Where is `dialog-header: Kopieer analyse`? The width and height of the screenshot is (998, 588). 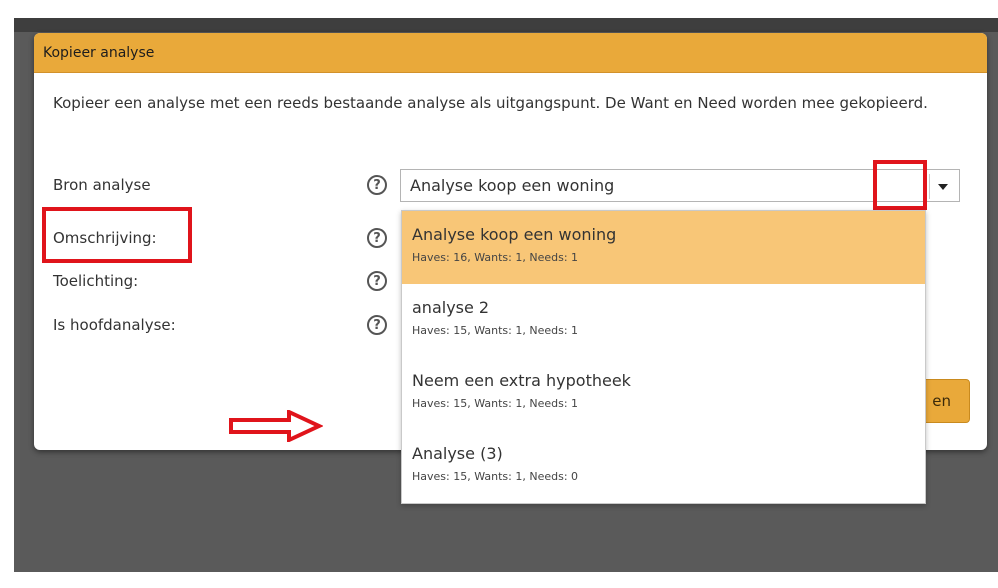
dialog-header: Kopieer analyse is located at coordinates (510, 53).